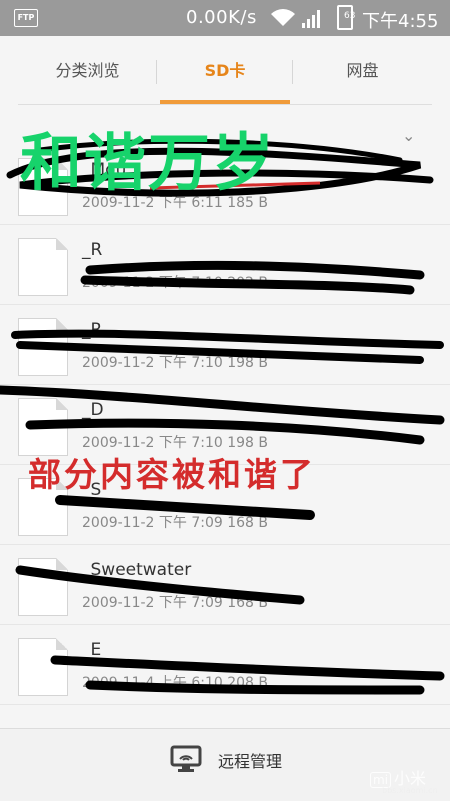 Image resolution: width=450 pixels, height=801 pixels. I want to click on remote-manage-button: 远程管理, so click(250, 760).